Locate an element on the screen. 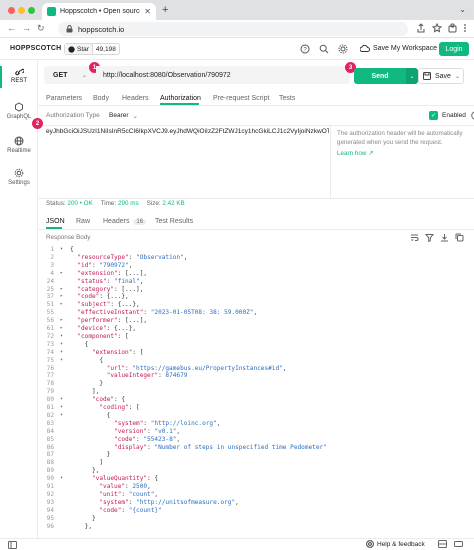 The width and height of the screenshot is (474, 550). code-line: 85 "code": "55423-8", is located at coordinates (256, 440).